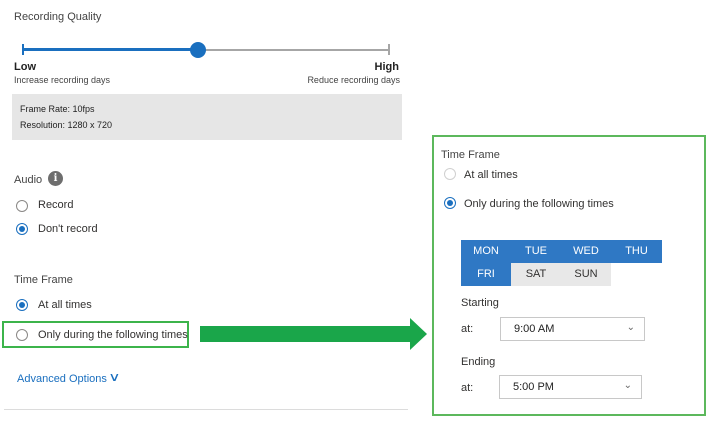 The image size is (715, 425). What do you see at coordinates (450, 203) in the screenshot?
I see `zoom-following-radio` at bounding box center [450, 203].